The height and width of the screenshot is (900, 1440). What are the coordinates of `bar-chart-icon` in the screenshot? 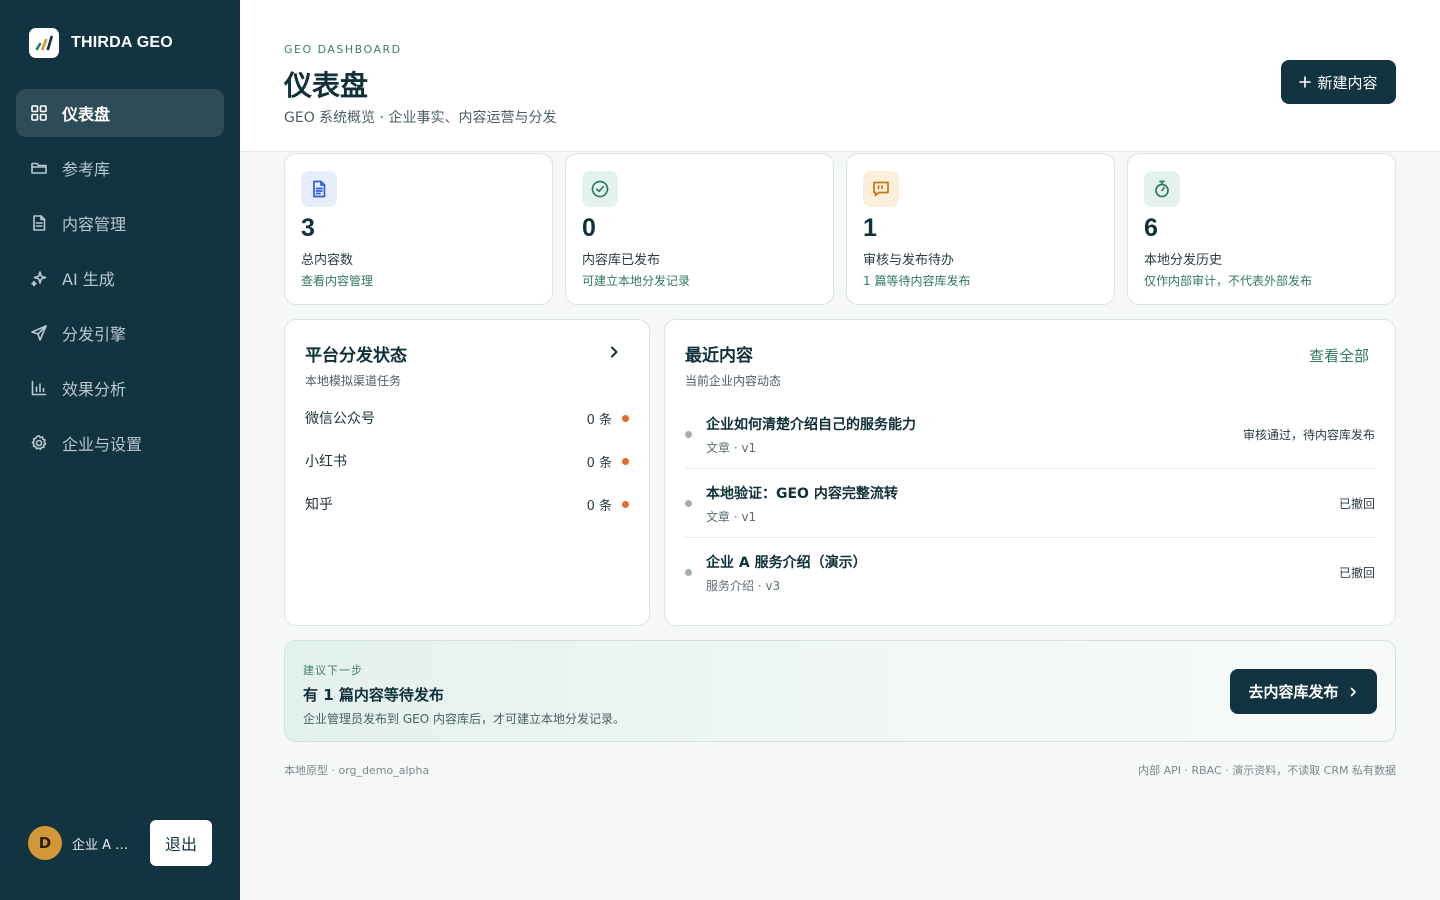 It's located at (39, 388).